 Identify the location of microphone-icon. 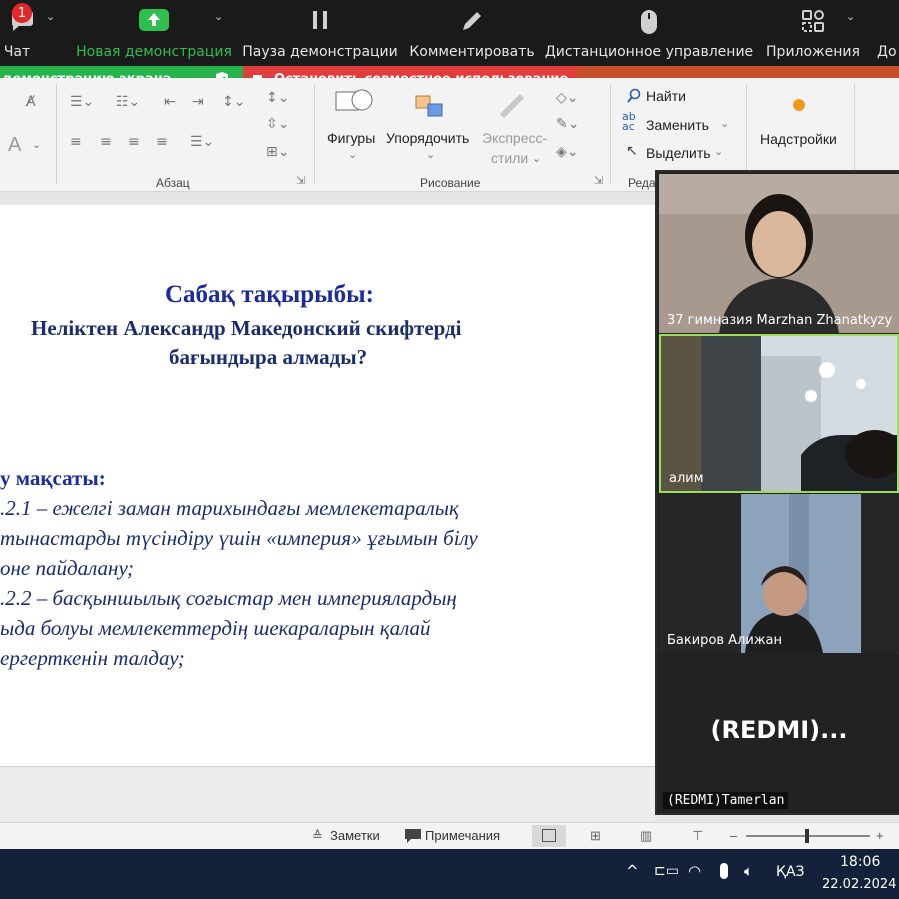
(724, 871).